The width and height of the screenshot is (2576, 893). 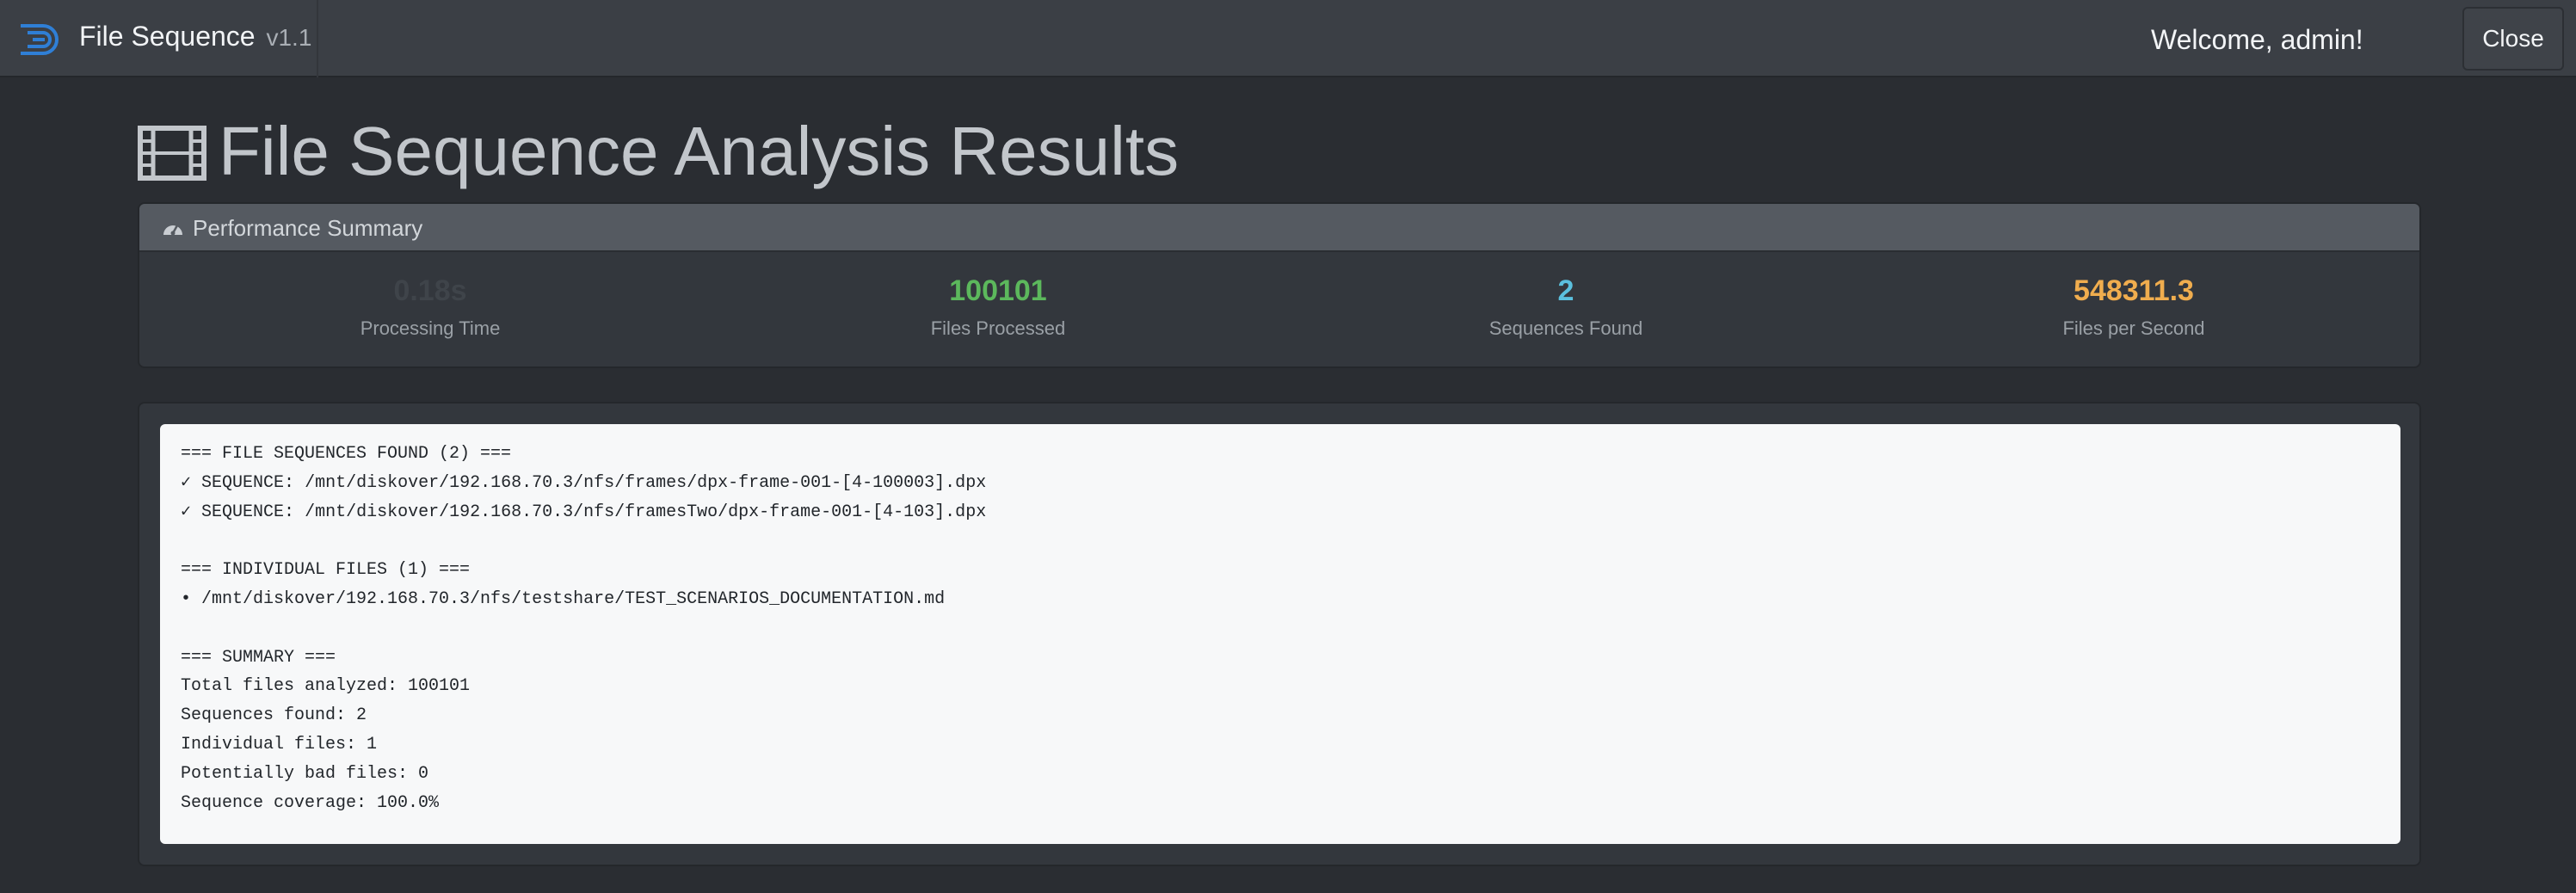 I want to click on brand-version: v1.1, so click(x=289, y=37).